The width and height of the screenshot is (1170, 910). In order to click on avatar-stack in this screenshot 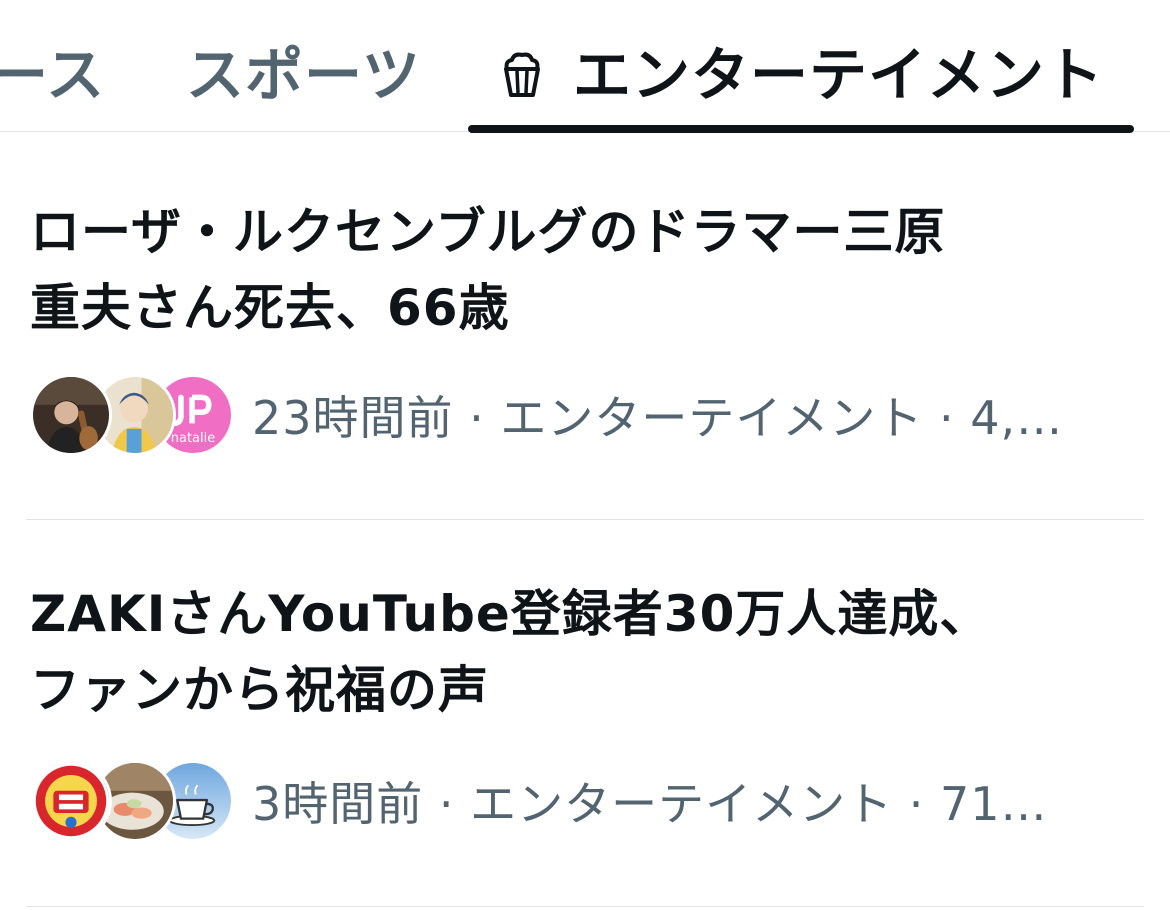, I will do `click(132, 801)`.